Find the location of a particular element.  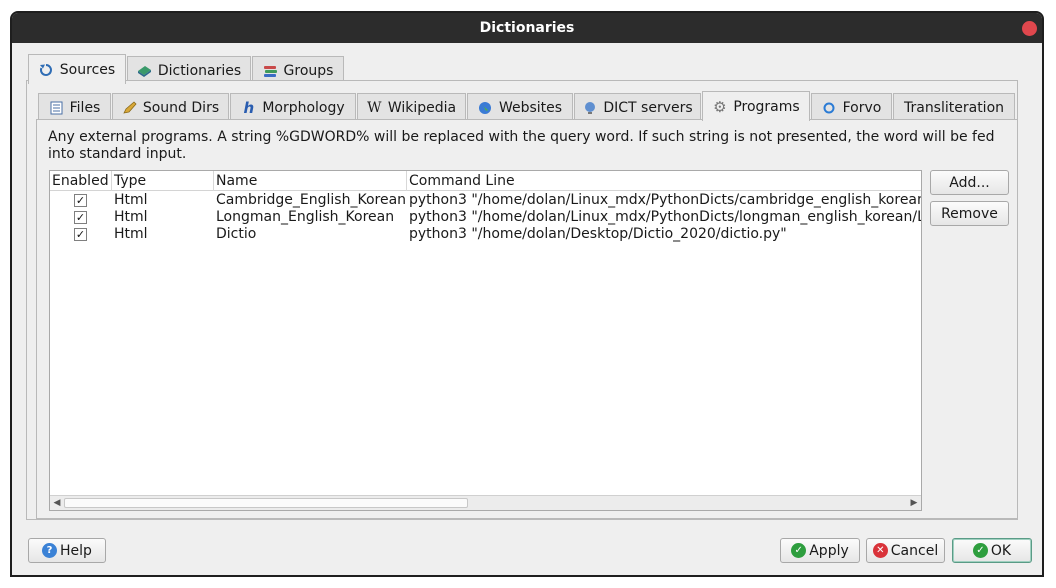

remove-button: Remove is located at coordinates (969, 213).